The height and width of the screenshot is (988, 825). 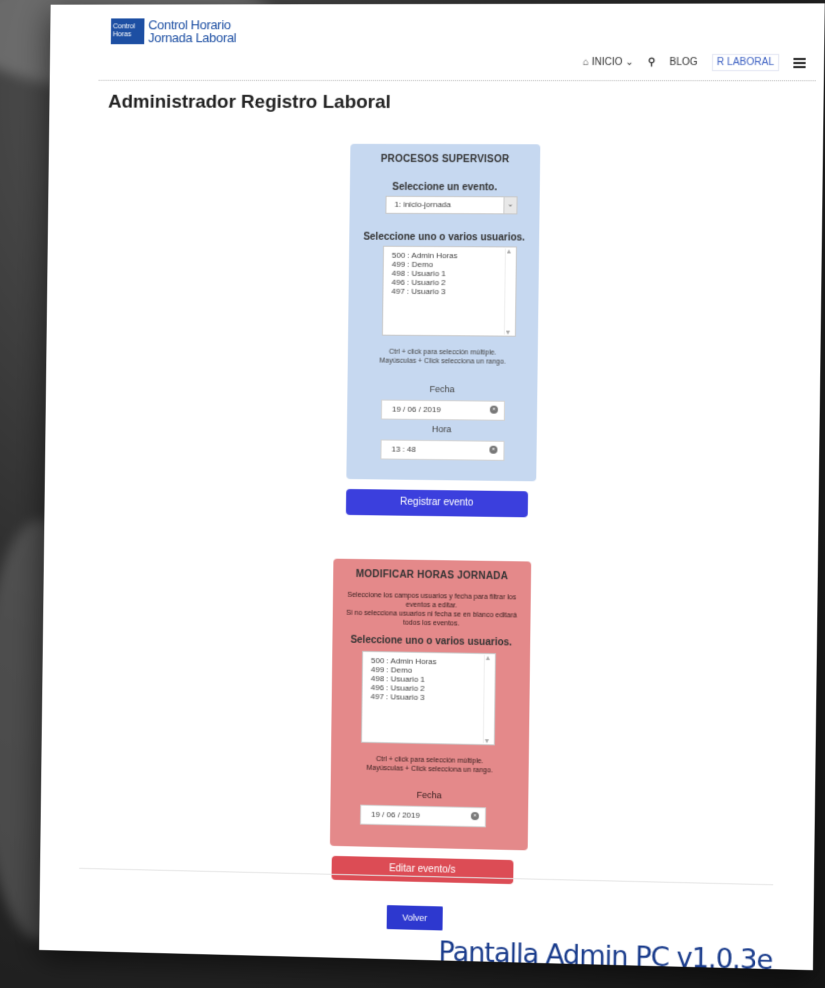 What do you see at coordinates (423, 870) in the screenshot?
I see `edit-events-button: Editar evento/s` at bounding box center [423, 870].